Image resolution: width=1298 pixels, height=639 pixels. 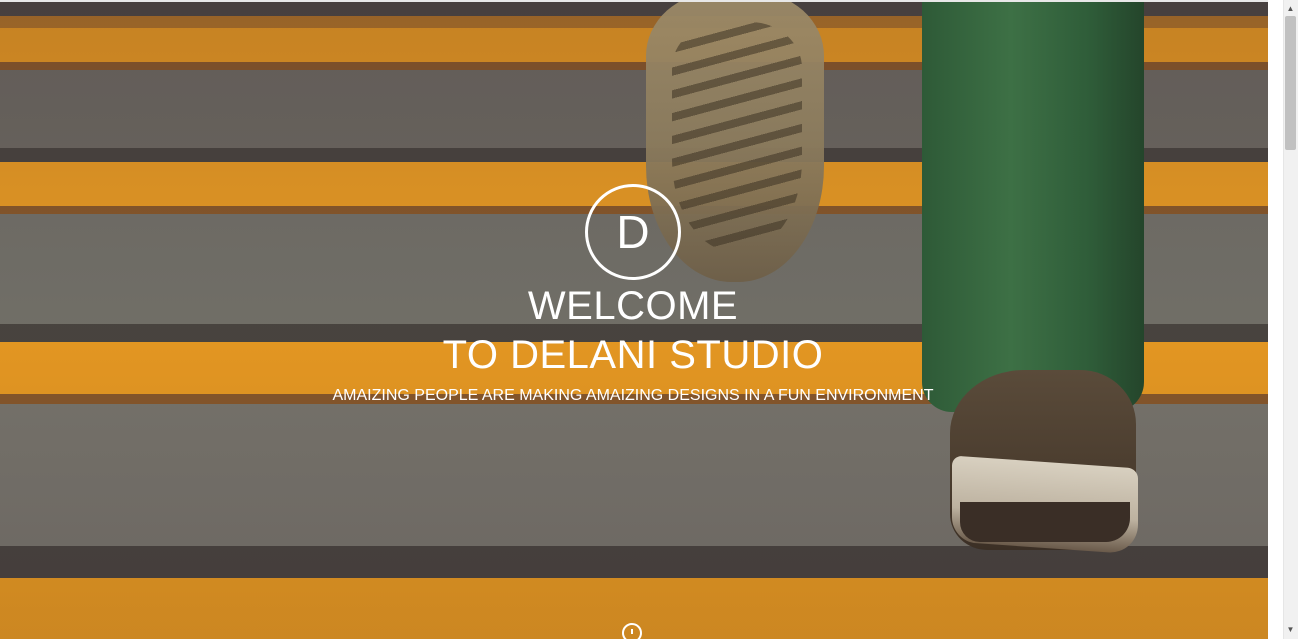 I want to click on logo-letter: D, so click(x=633, y=232).